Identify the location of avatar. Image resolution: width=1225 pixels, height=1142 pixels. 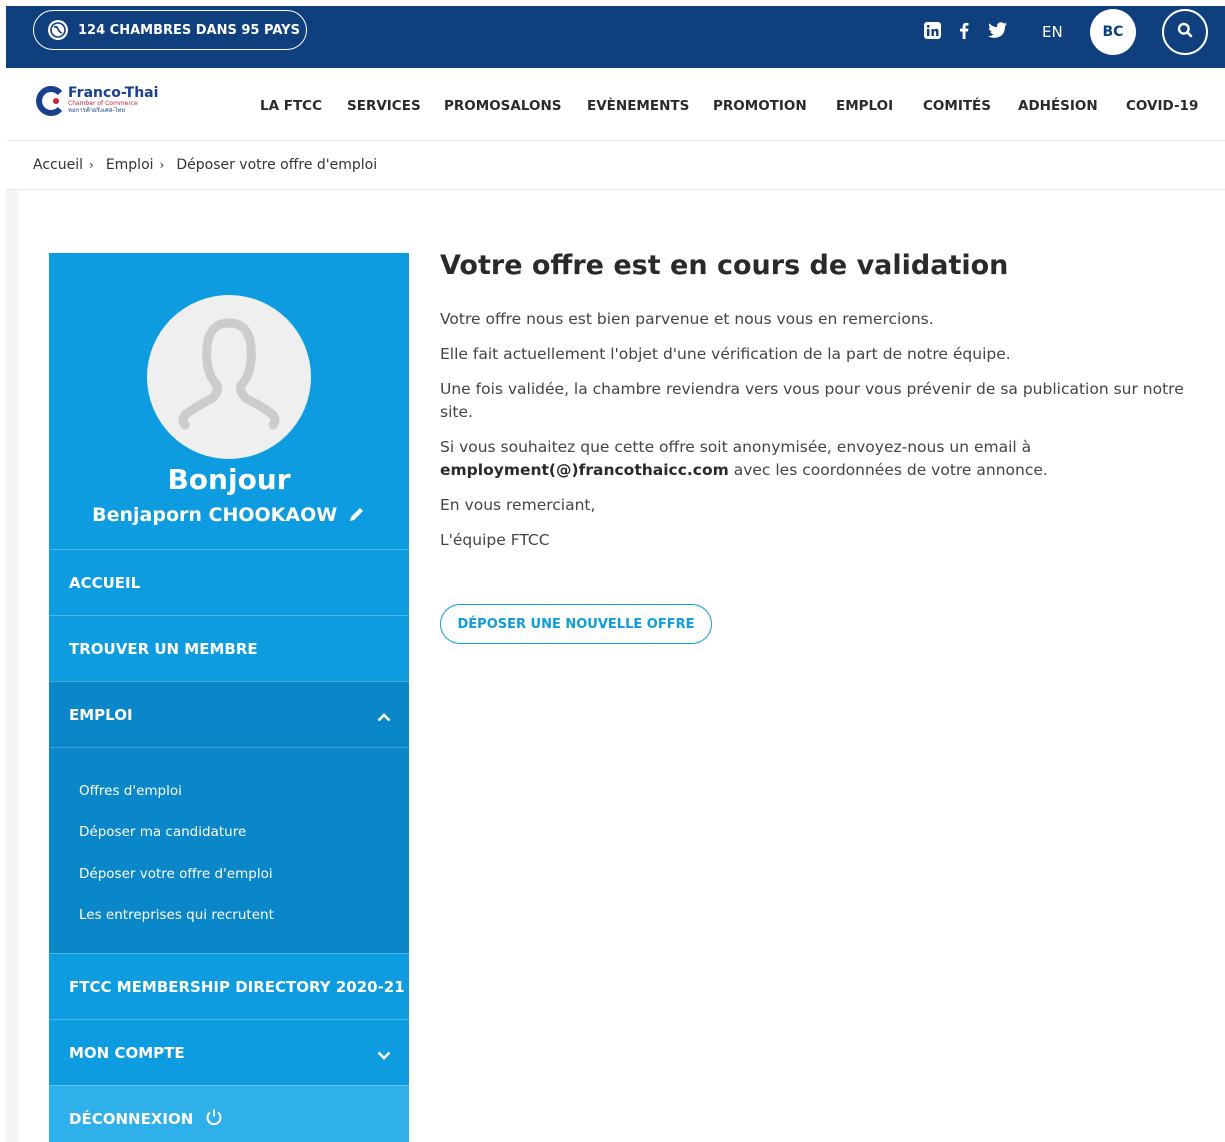
(229, 377).